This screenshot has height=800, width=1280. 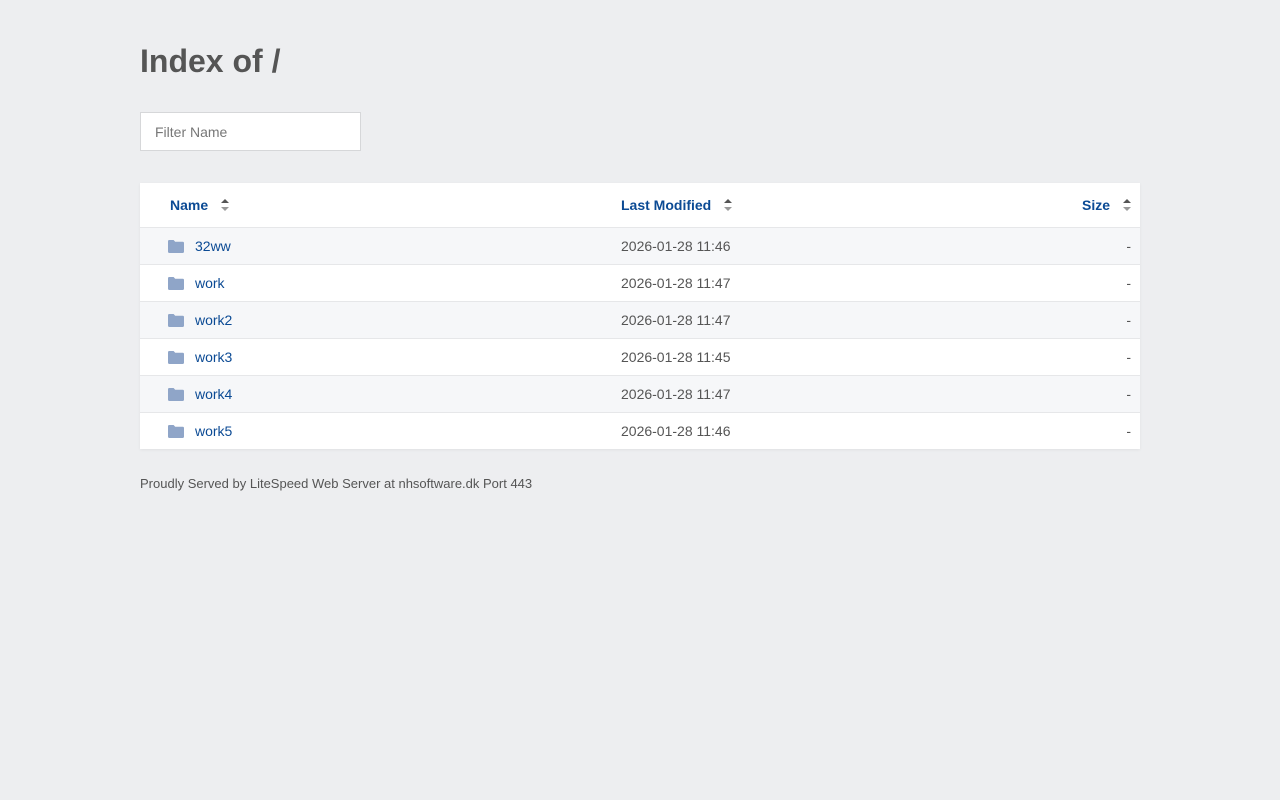 I want to click on name-cell: work3, so click(x=388, y=357).